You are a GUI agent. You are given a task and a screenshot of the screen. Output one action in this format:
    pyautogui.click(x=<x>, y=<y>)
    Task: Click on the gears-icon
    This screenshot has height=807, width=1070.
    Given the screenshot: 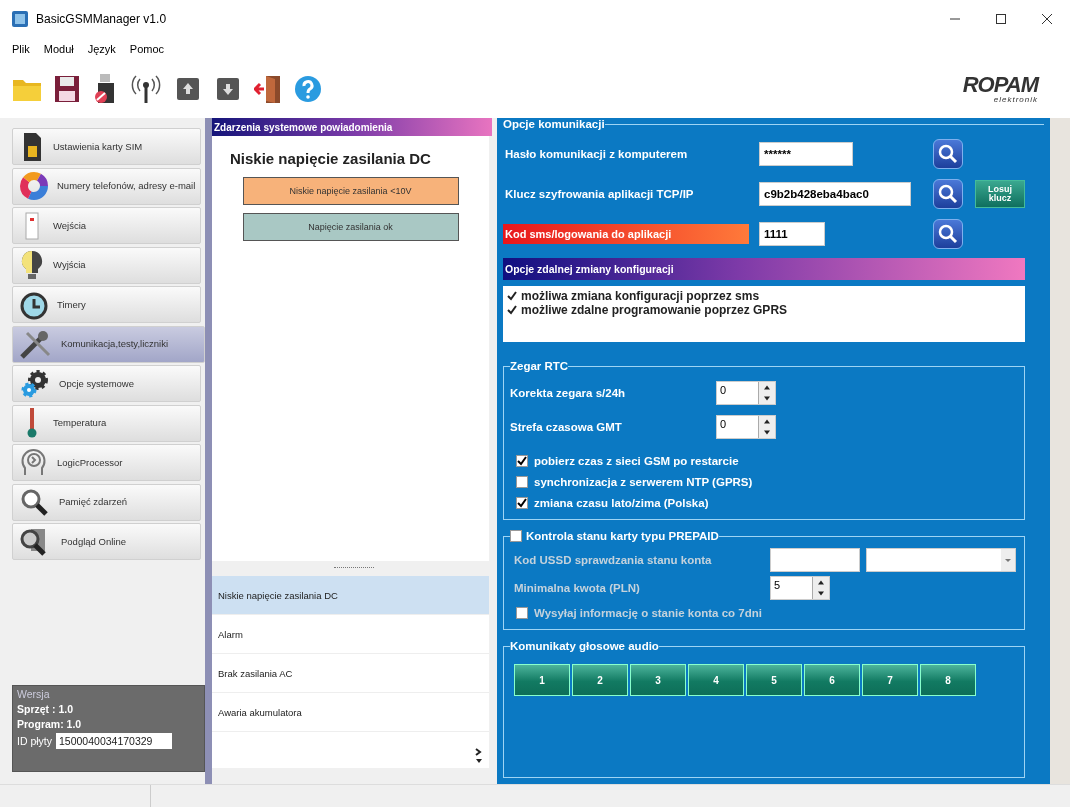 What is the action you would take?
    pyautogui.click(x=35, y=383)
    